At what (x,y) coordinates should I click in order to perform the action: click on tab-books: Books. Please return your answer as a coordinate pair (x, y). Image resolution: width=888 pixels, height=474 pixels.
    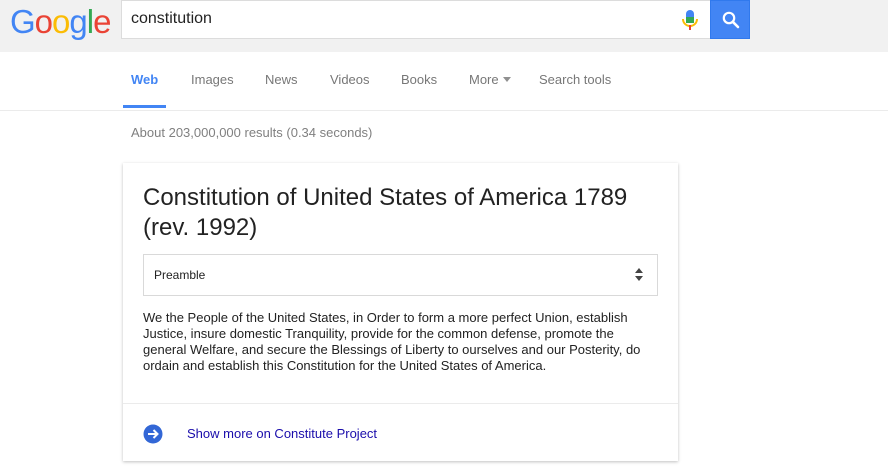
    Looking at the image, I should click on (419, 91).